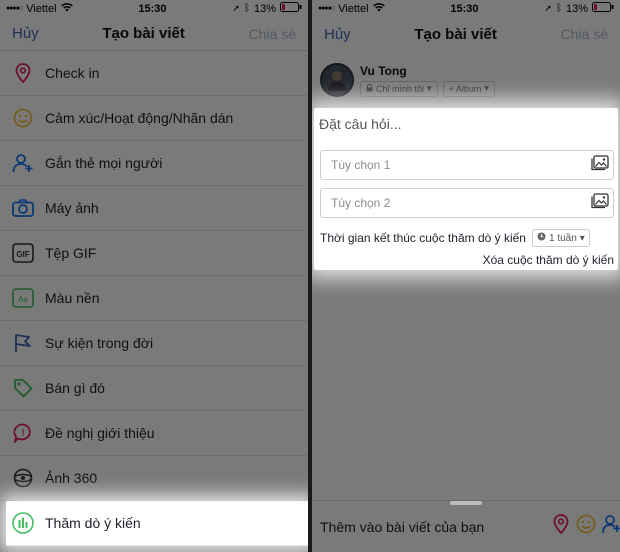 This screenshot has width=620, height=552. Describe the element at coordinates (466, 260) in the screenshot. I see `remove-poll-button: Xóa cuộc thăm dò ý kiến` at that location.